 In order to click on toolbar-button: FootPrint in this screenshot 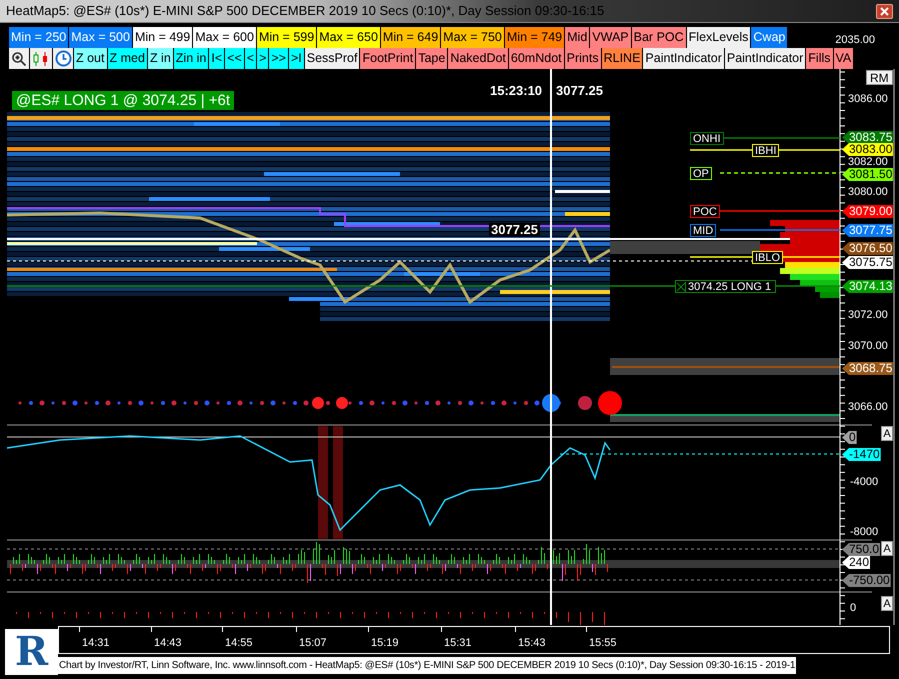, I will do `click(388, 58)`.